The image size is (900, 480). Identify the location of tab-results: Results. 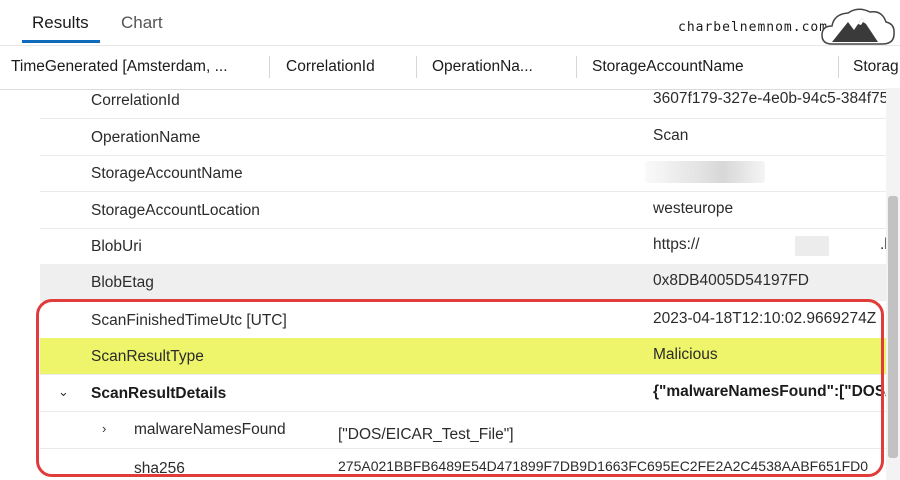
(60, 23).